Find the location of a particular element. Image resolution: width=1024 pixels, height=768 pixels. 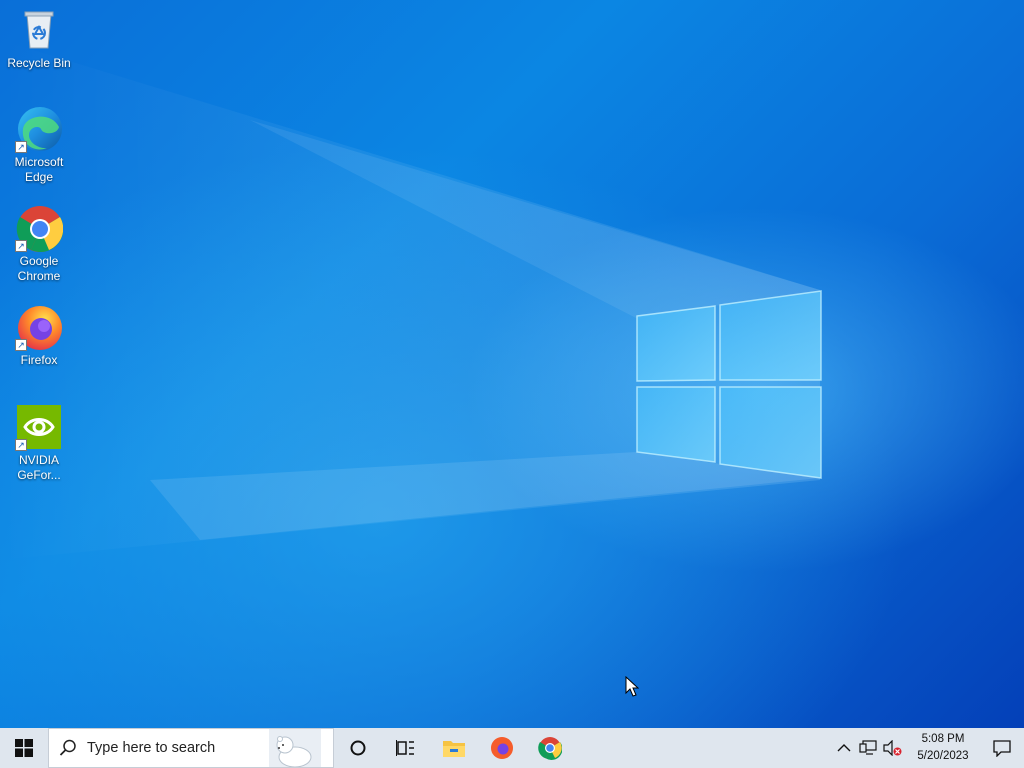

start-button is located at coordinates (24, 748).